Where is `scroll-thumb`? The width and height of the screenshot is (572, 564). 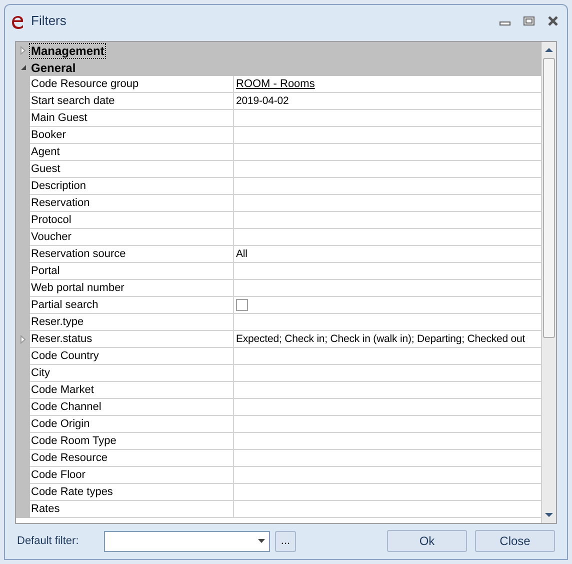
scroll-thumb is located at coordinates (549, 198).